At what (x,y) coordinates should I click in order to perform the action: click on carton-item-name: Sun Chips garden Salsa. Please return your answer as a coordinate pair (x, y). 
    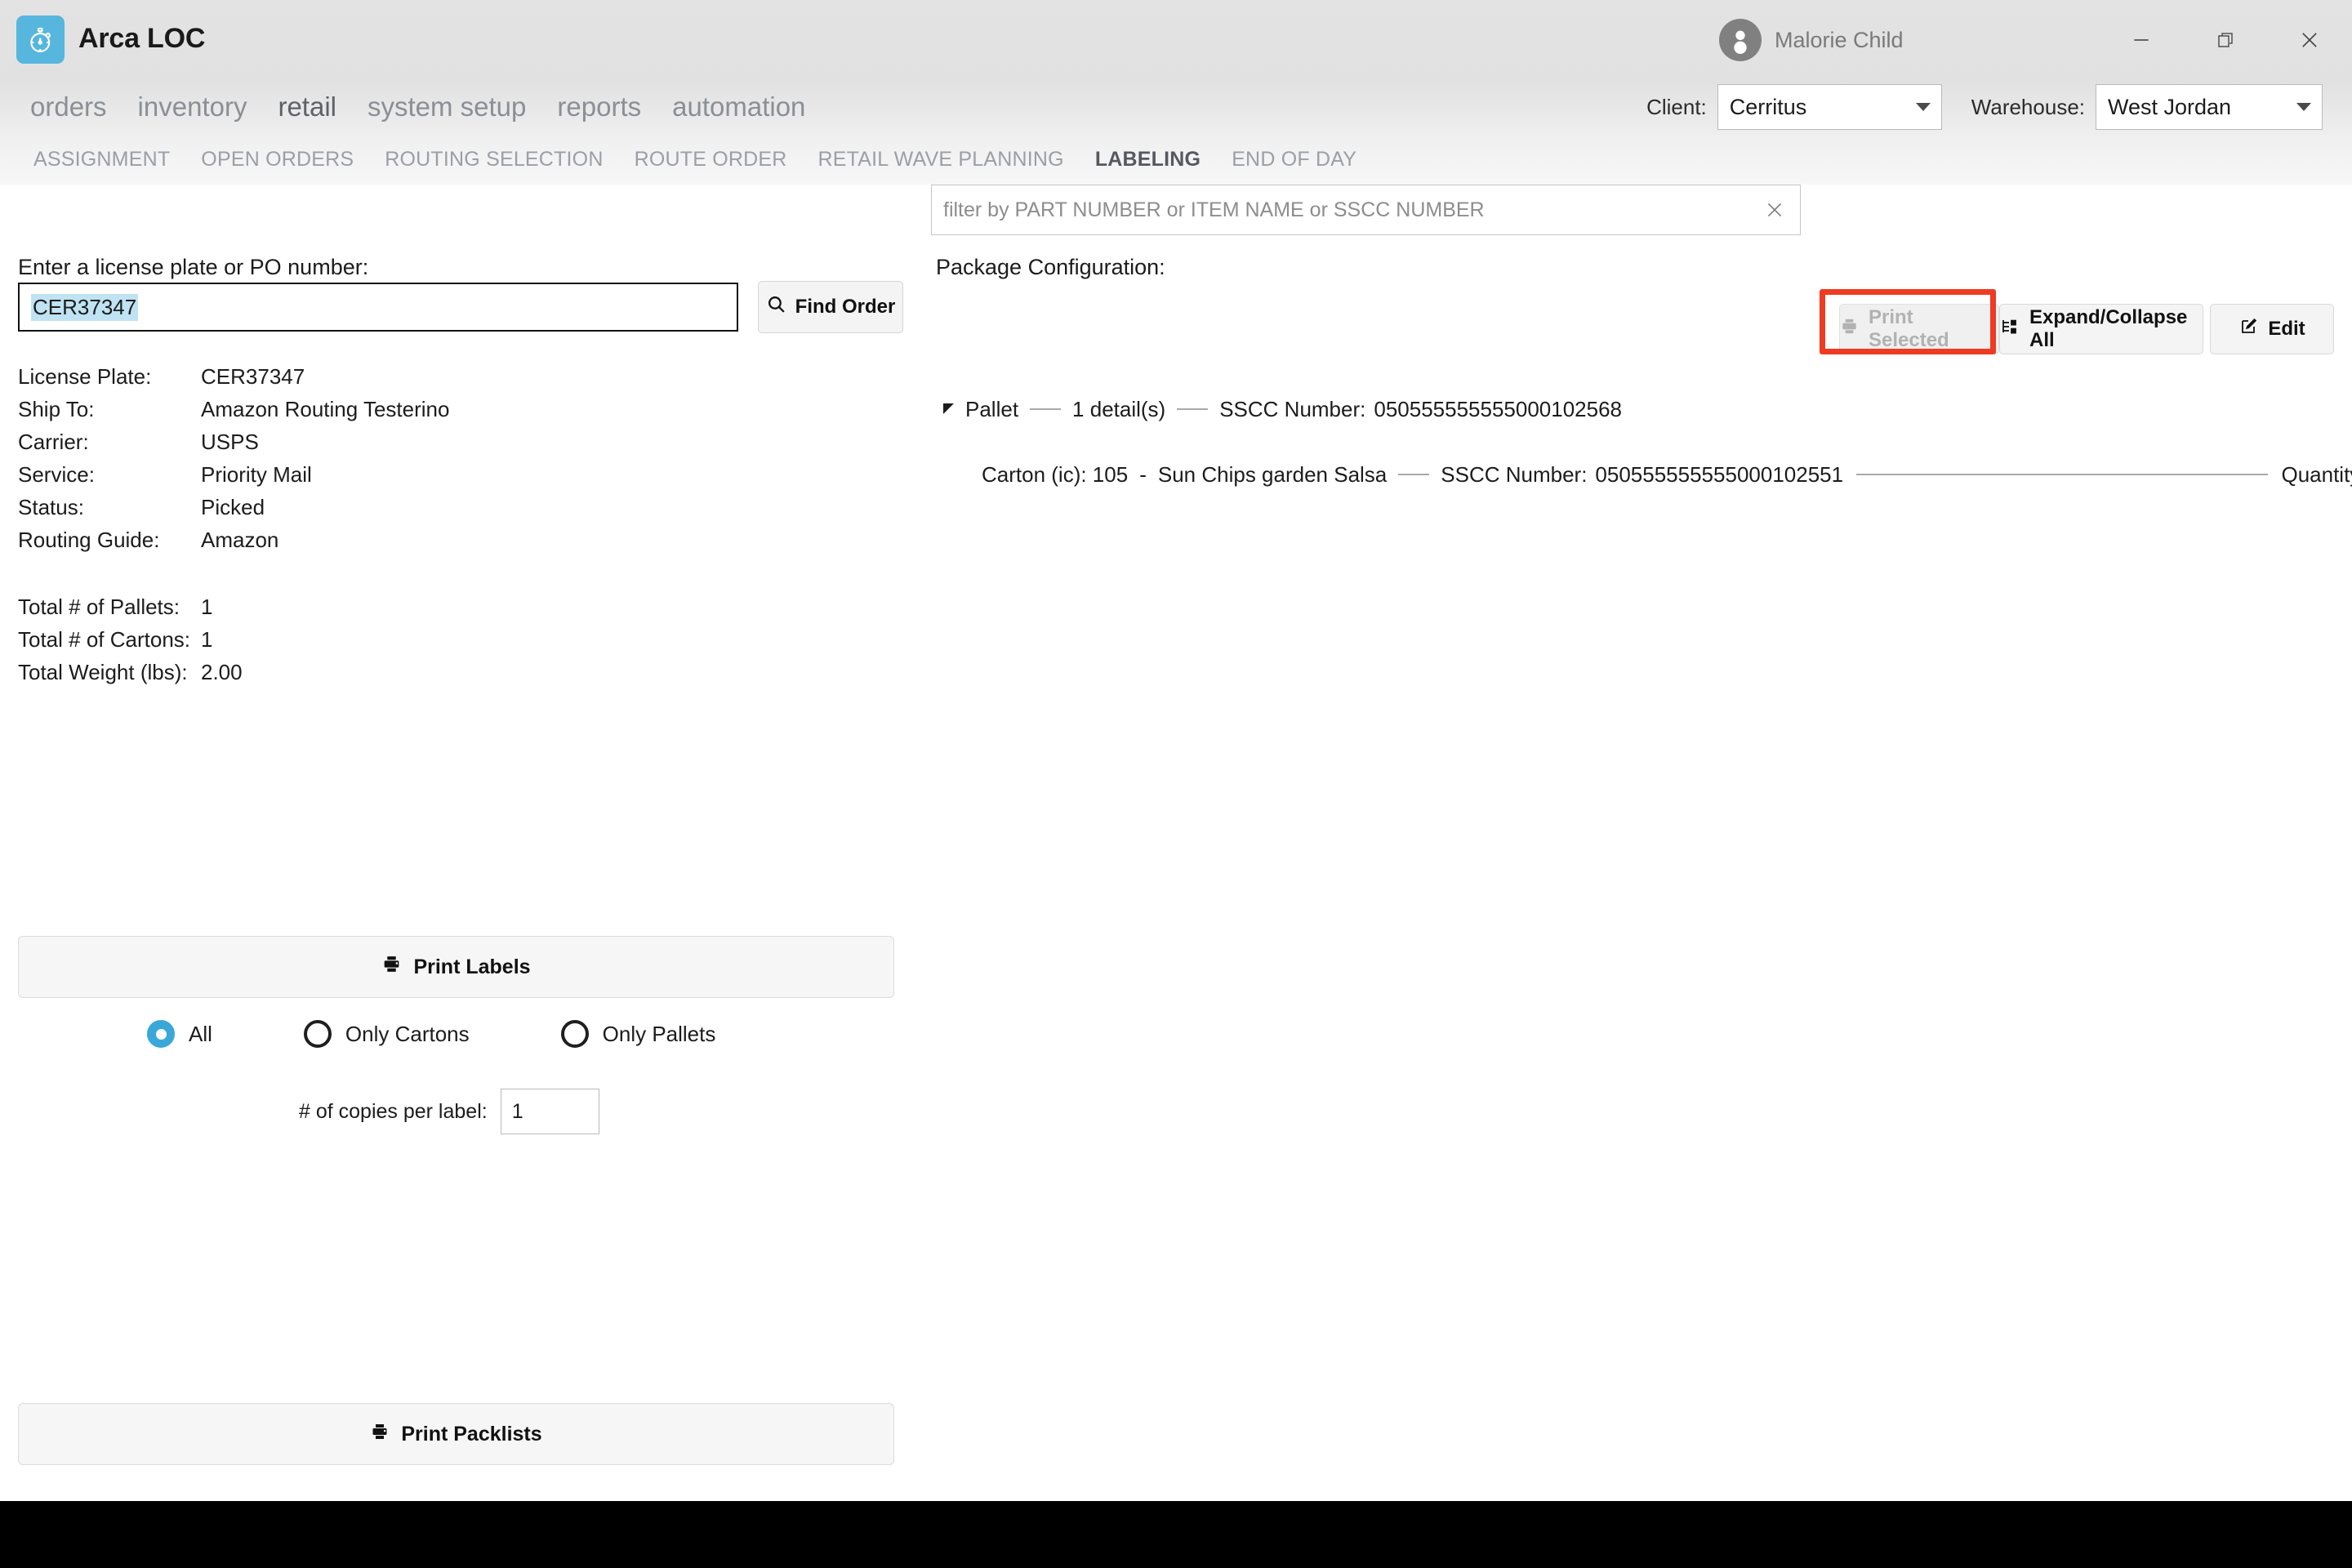
    Looking at the image, I should click on (1272, 474).